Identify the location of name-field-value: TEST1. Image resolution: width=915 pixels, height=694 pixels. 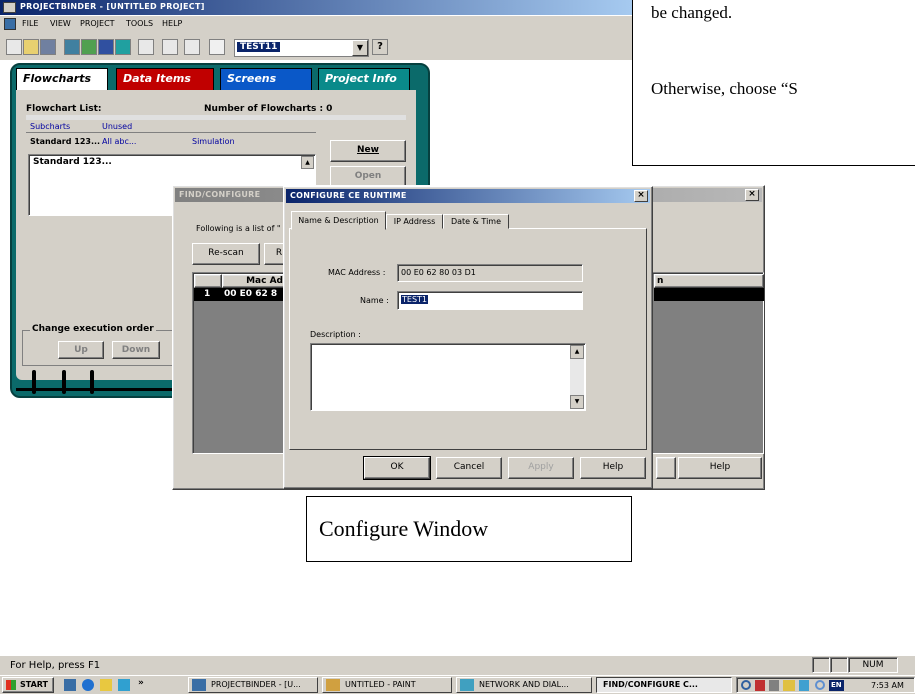
(414, 299).